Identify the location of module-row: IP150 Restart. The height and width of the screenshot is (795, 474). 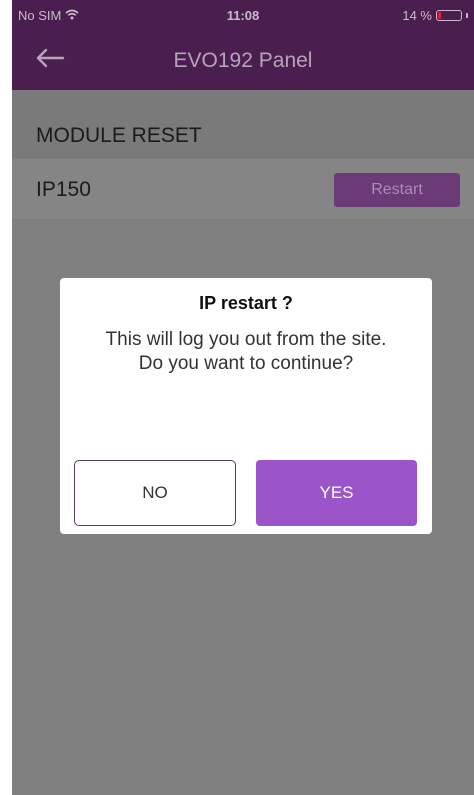
(243, 189).